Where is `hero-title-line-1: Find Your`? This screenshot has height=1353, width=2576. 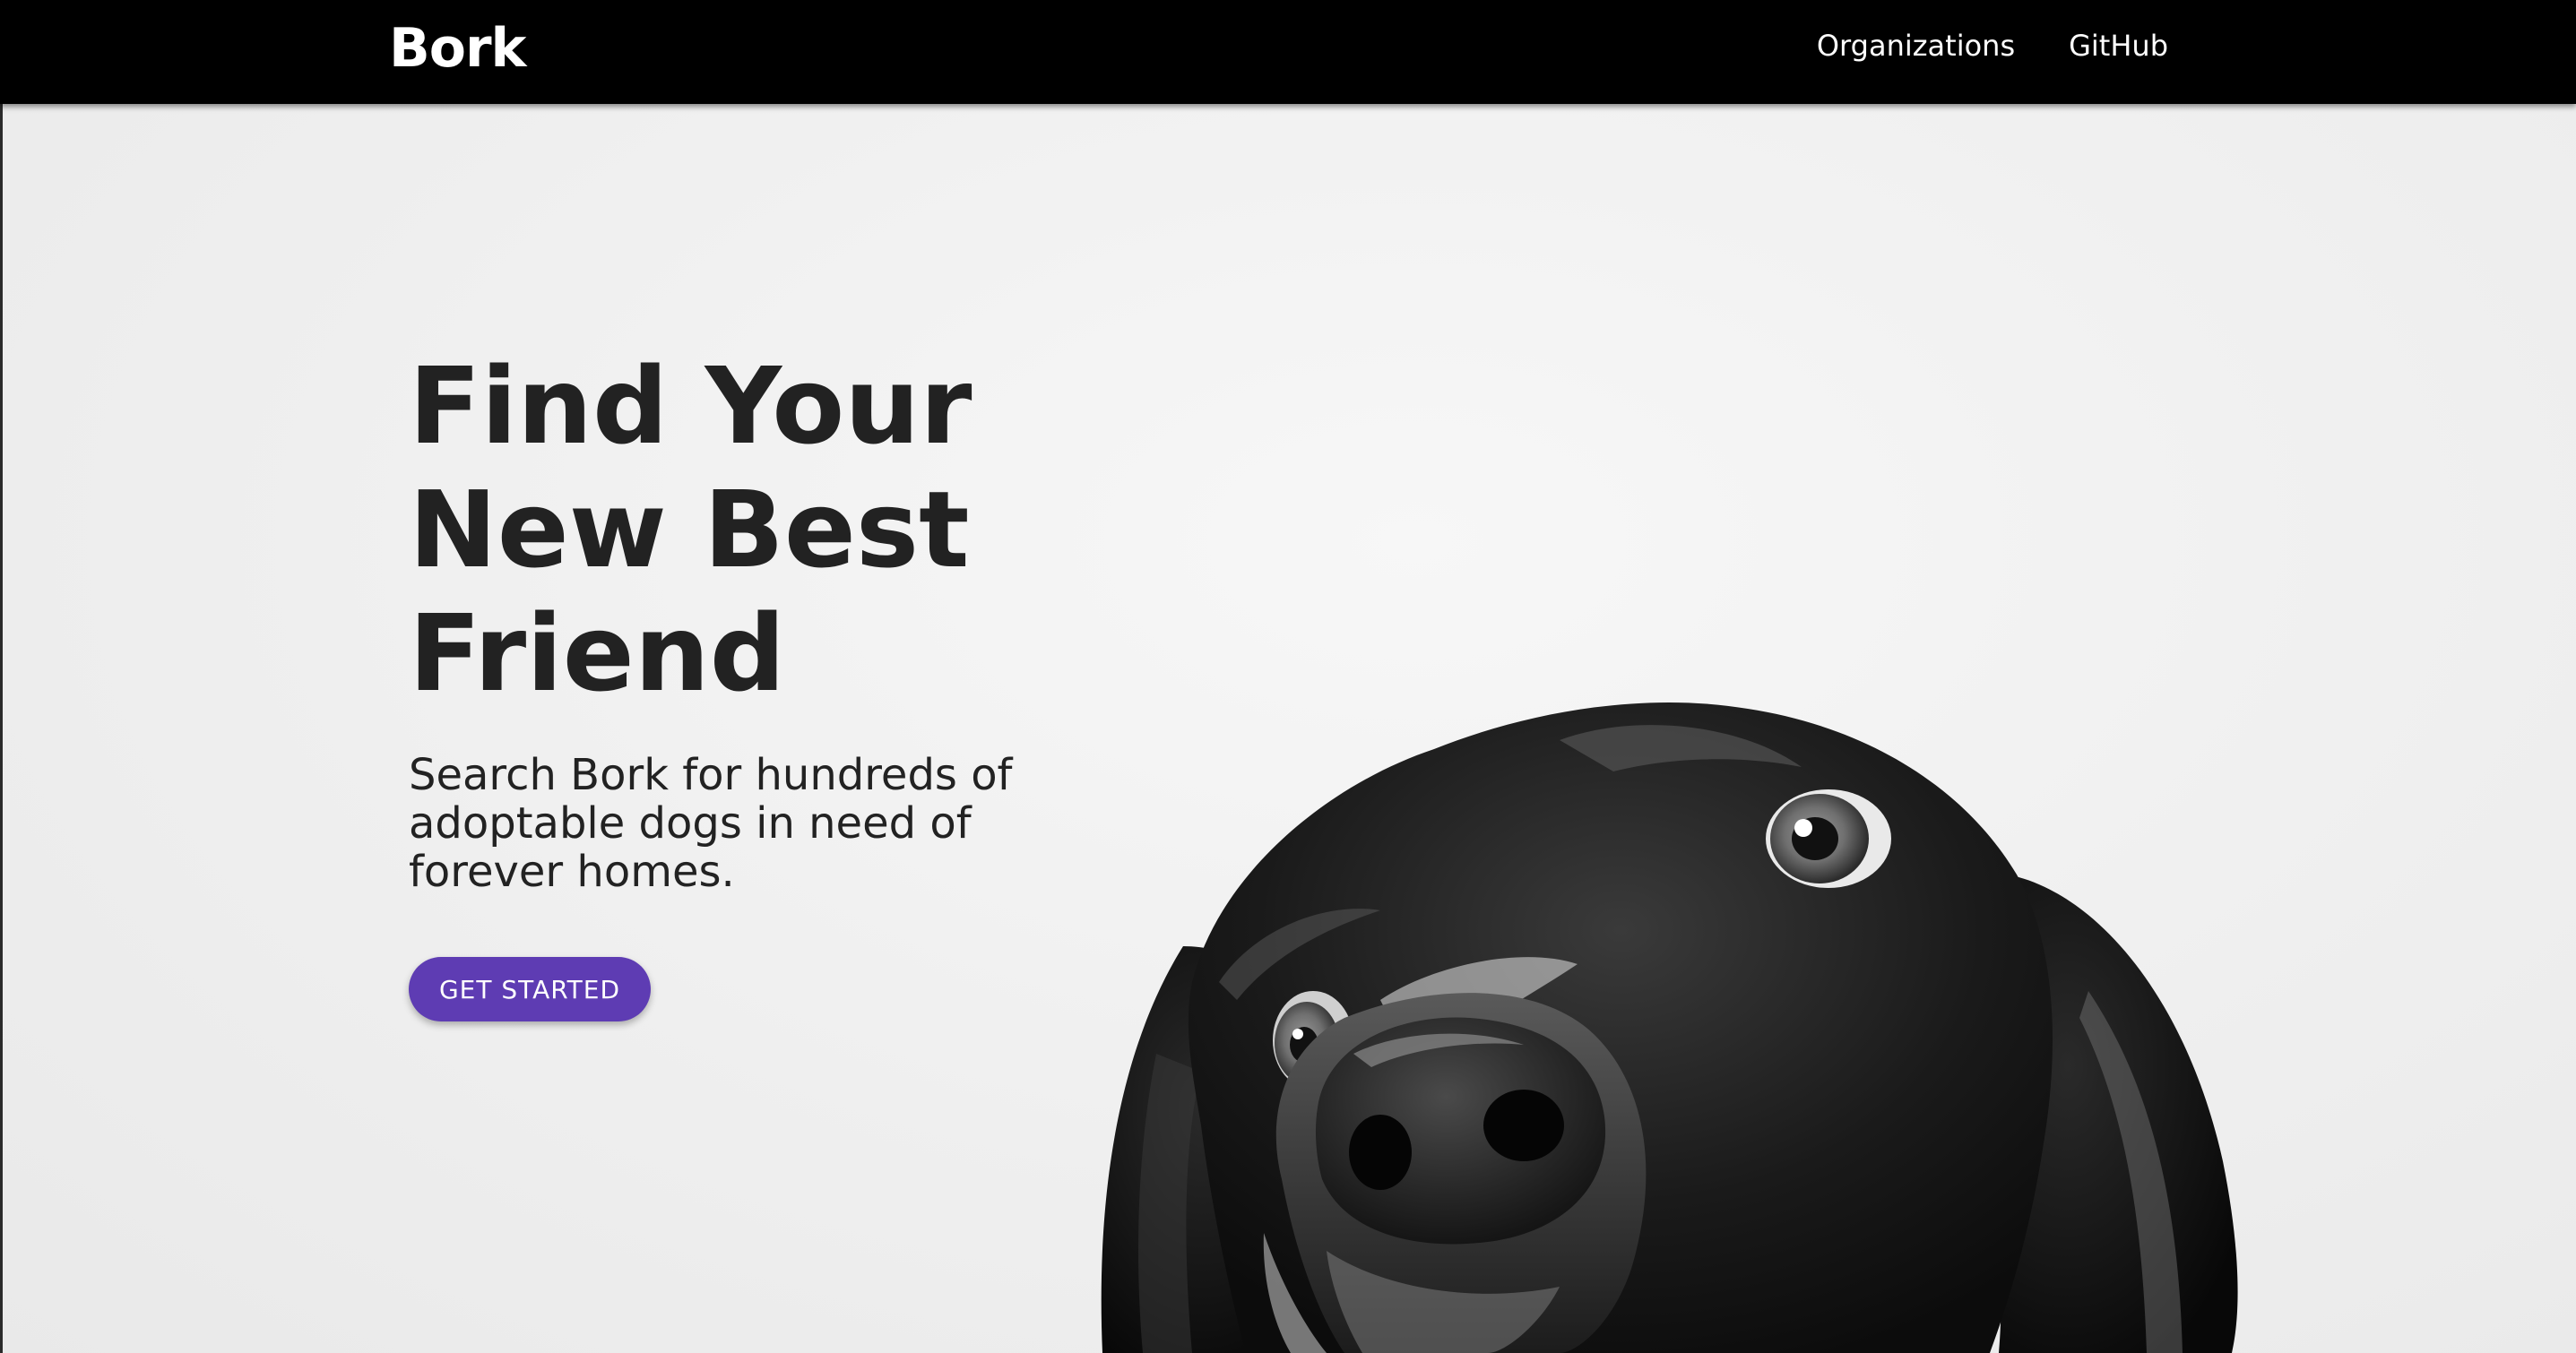 hero-title-line-1: Find Your is located at coordinates (690, 406).